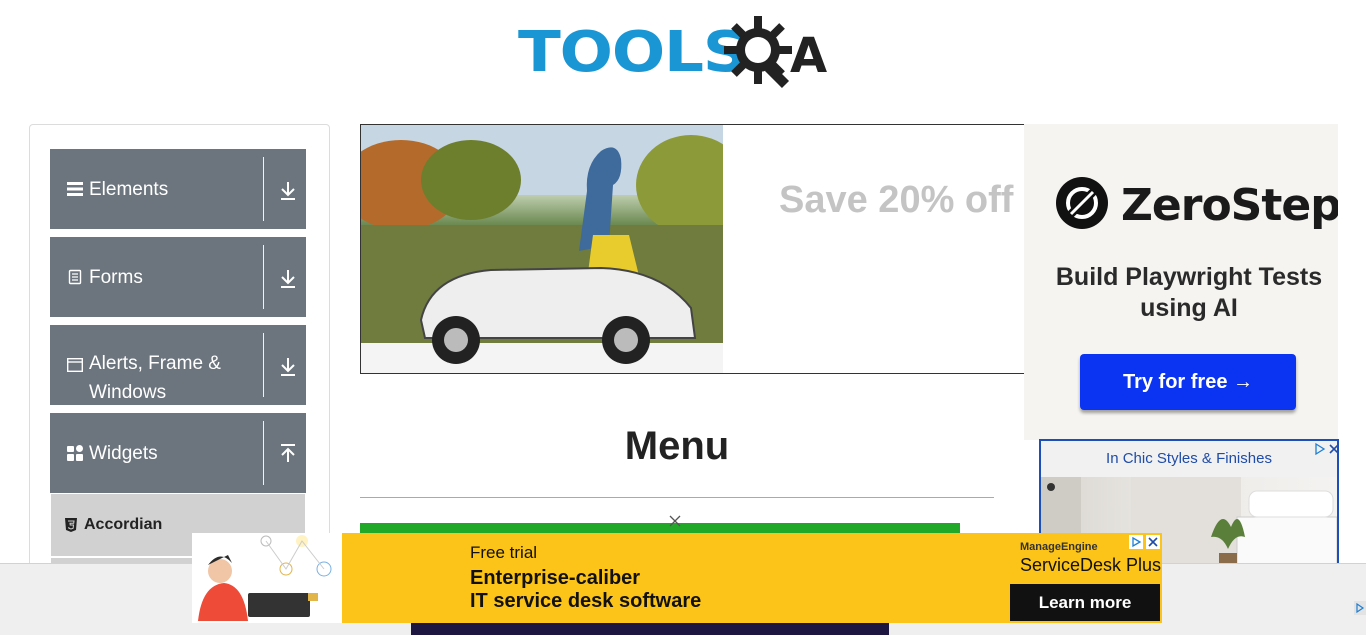  What do you see at coordinates (155, 378) in the screenshot?
I see `sidebar-group-label: Alerts, Frame & Windows` at bounding box center [155, 378].